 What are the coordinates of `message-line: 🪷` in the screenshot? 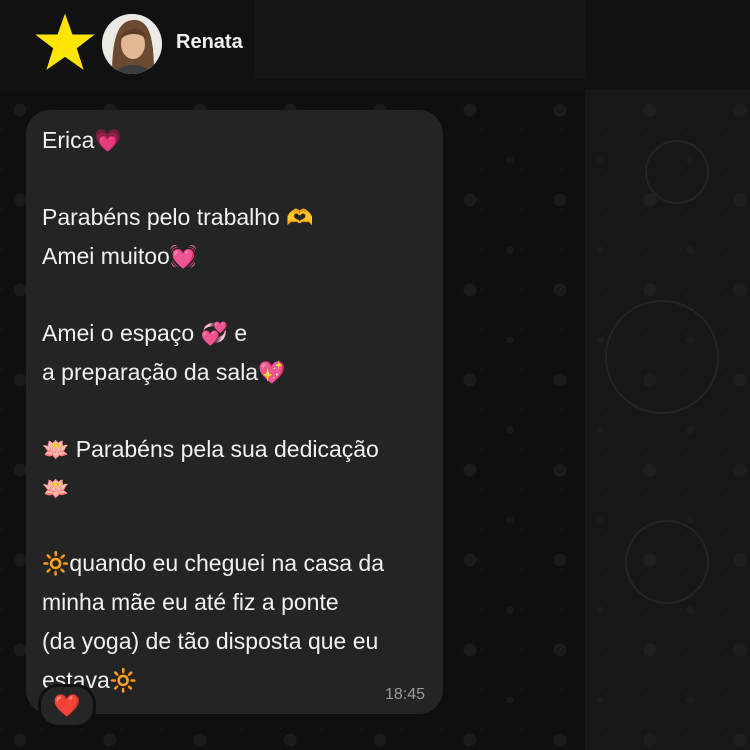 It's located at (55, 489).